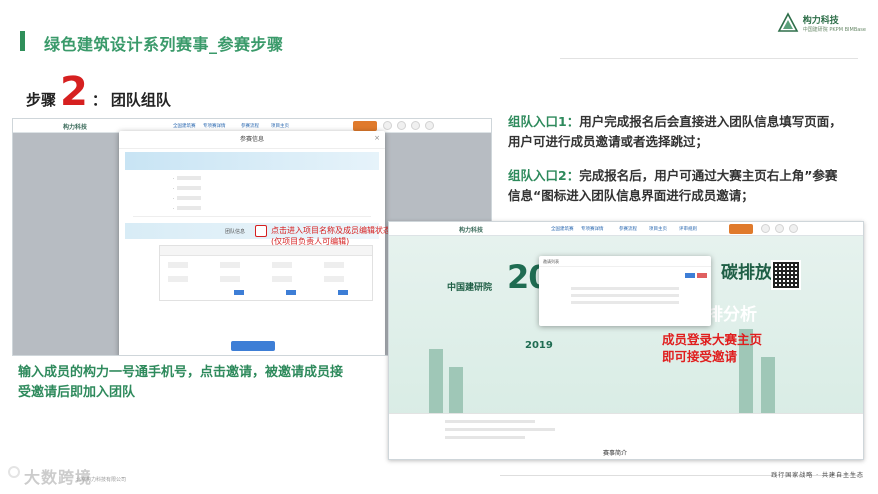  What do you see at coordinates (181, 382) in the screenshot?
I see `invite-instruction: 输入成员的构力一号通手机号，点击邀请，被邀请成员接受邀请后即加入团队` at bounding box center [181, 382].